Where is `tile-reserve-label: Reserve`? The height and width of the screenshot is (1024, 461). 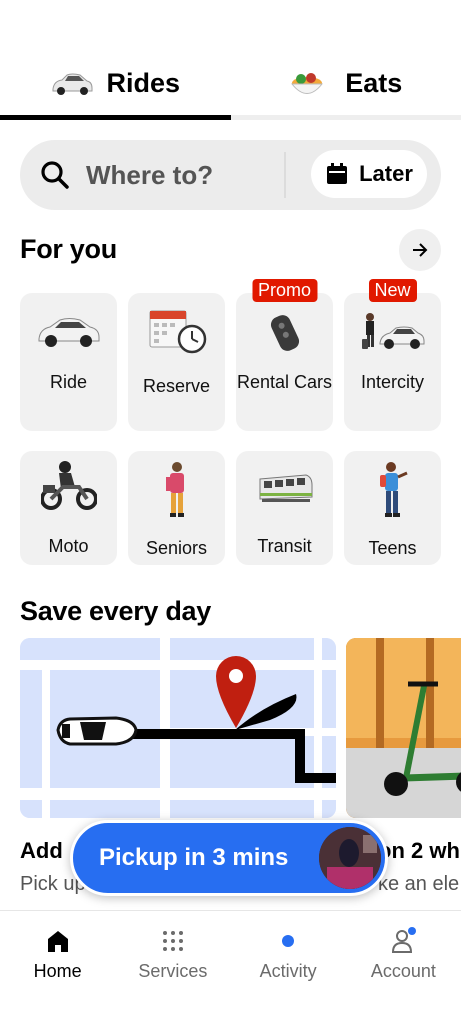
tile-reserve-label: Reserve is located at coordinates (176, 386).